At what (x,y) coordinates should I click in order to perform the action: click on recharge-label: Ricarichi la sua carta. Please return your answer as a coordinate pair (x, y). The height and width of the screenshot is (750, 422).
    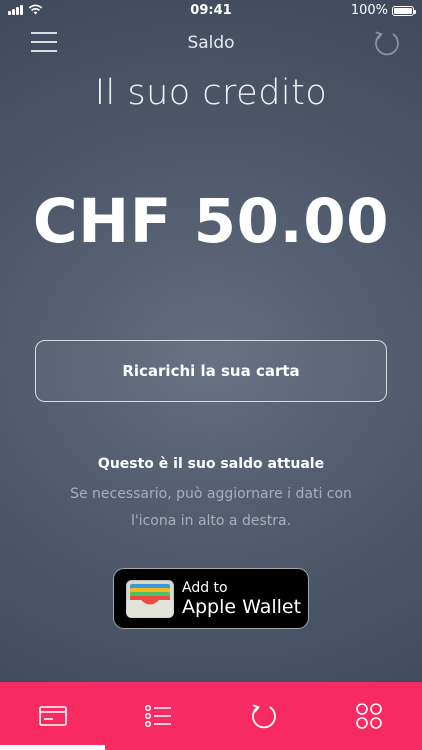
    Looking at the image, I should click on (211, 371).